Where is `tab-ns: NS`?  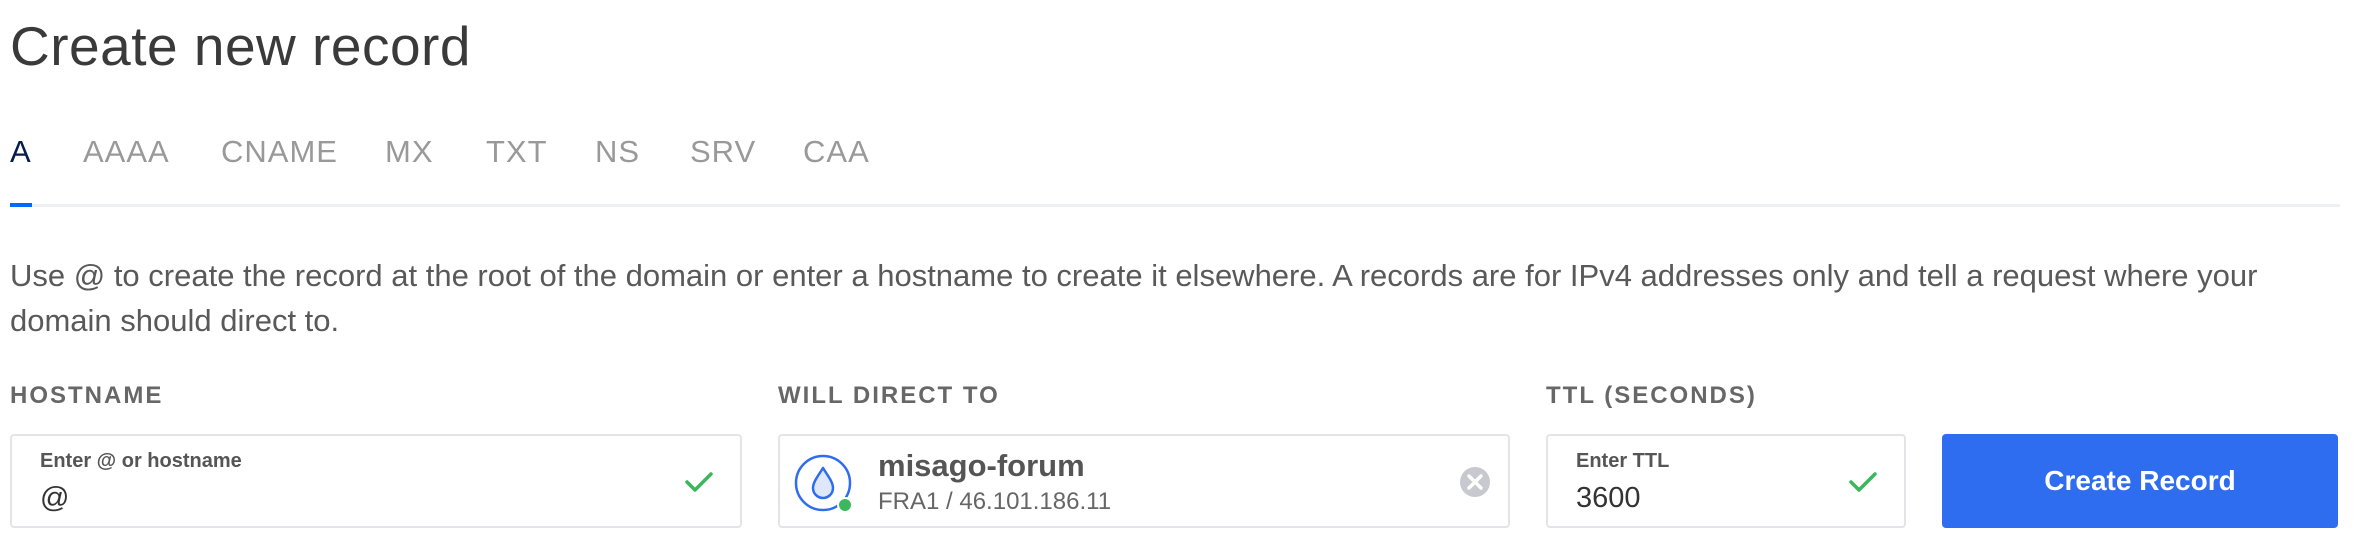
tab-ns: NS is located at coordinates (617, 169).